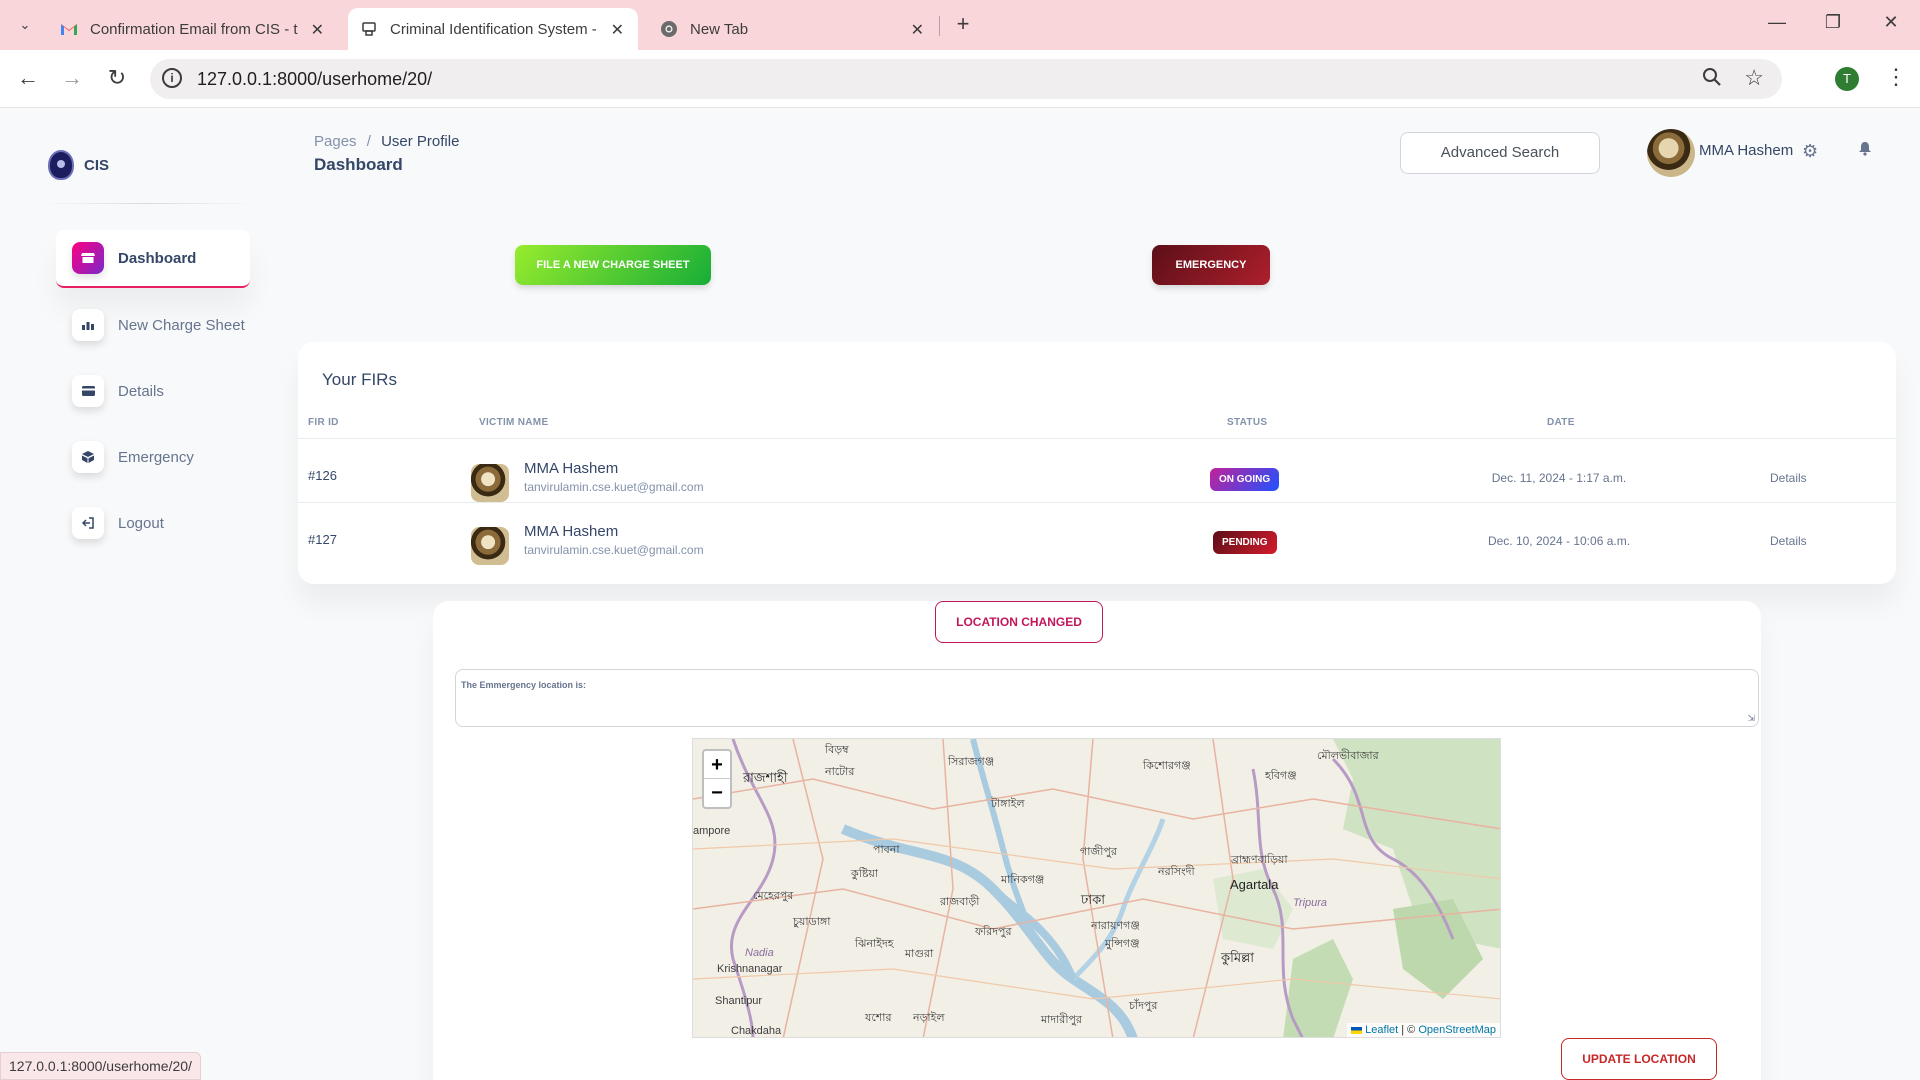 This screenshot has height=1080, width=1920. I want to click on map-label: সিরাজগঞ্জ, so click(971, 762).